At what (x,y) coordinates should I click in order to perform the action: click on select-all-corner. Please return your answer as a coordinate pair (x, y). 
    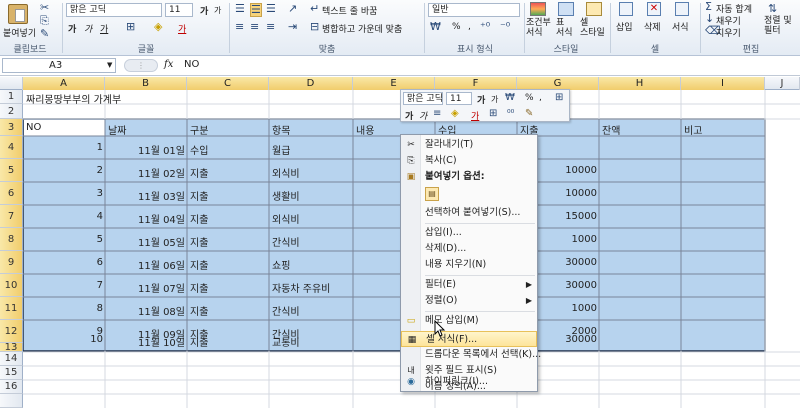
    Looking at the image, I should click on (11, 83).